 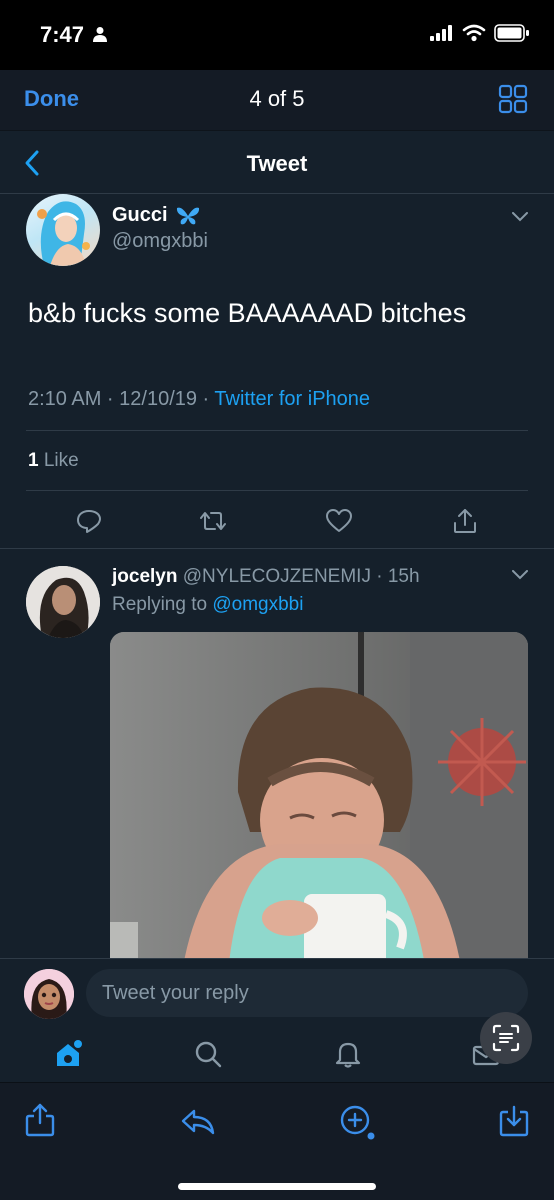 What do you see at coordinates (33, 460) in the screenshot?
I see `like-count: 1` at bounding box center [33, 460].